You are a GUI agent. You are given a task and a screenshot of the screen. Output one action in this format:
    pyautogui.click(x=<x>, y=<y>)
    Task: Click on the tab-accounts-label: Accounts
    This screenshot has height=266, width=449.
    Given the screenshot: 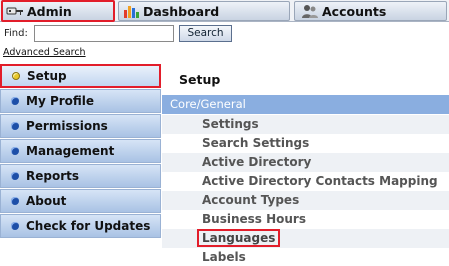 What is the action you would take?
    pyautogui.click(x=354, y=11)
    